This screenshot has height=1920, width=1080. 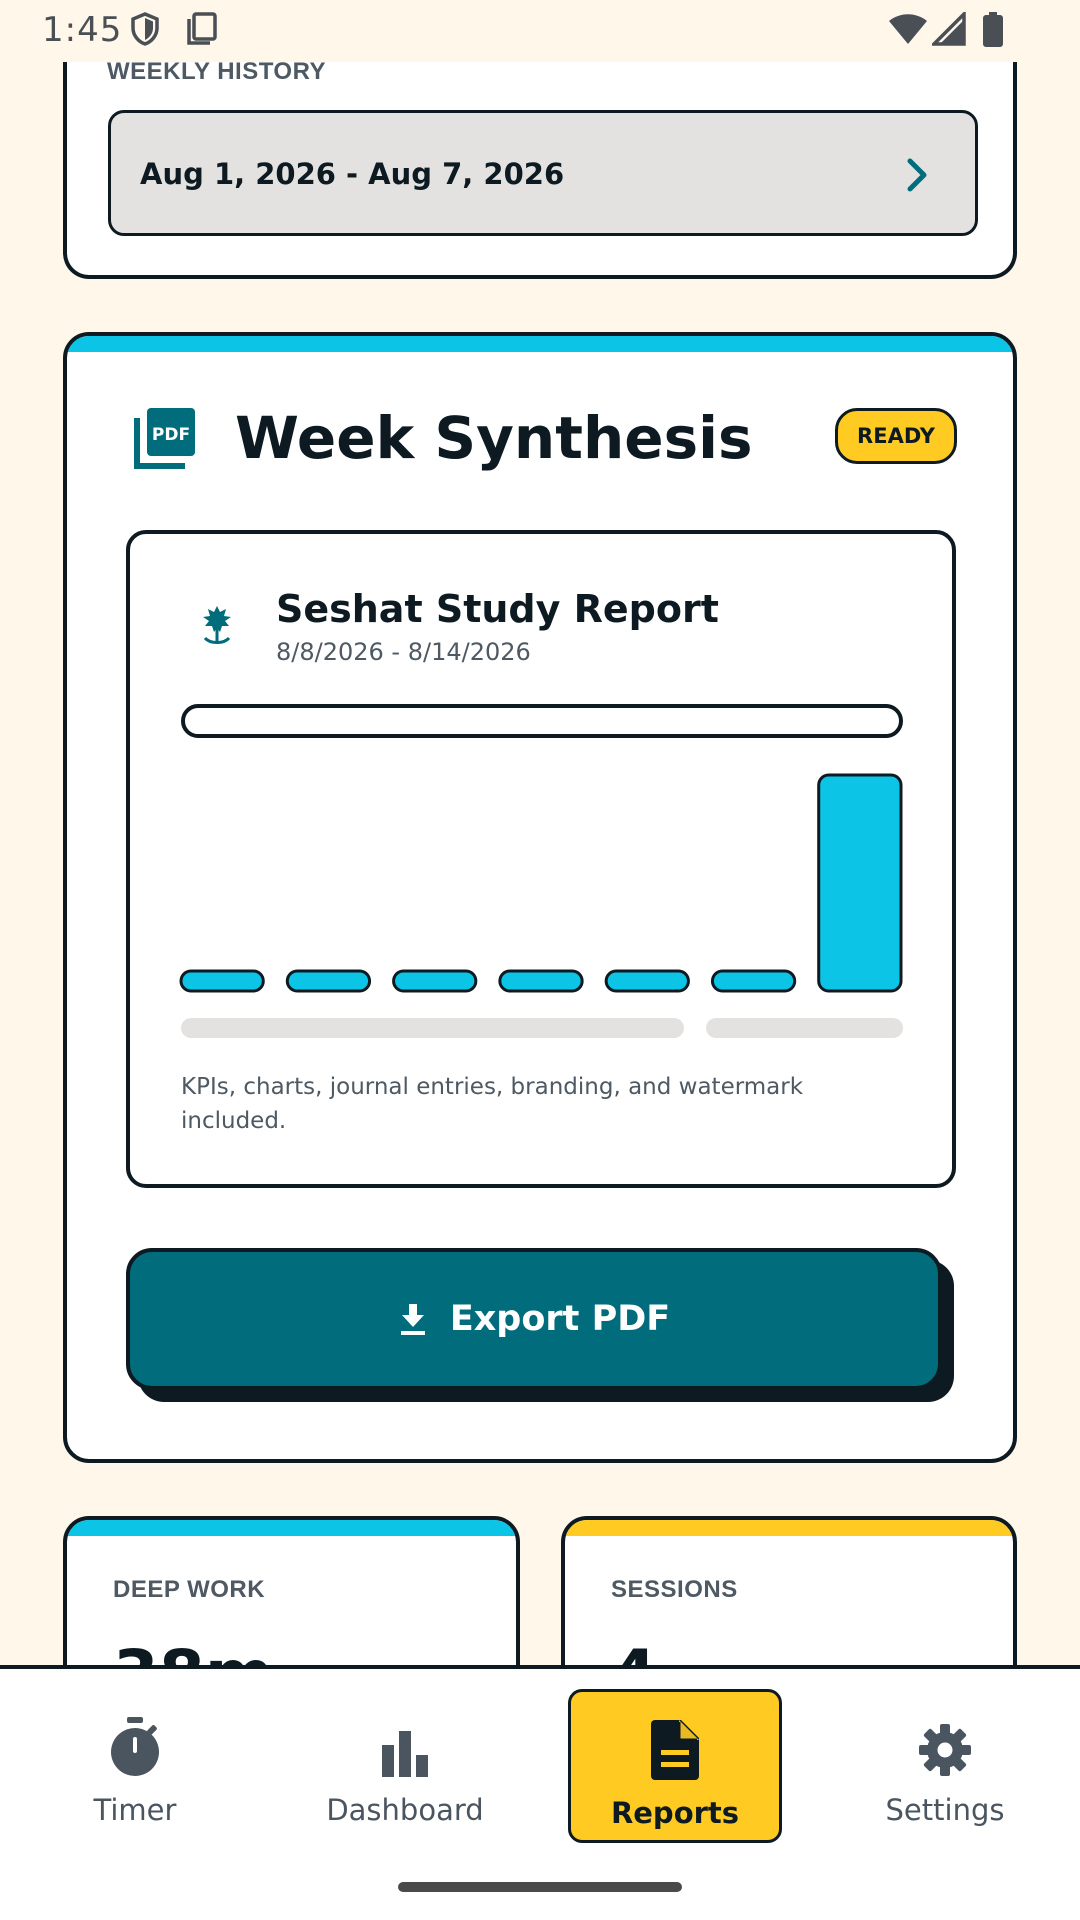 I want to click on stopwatch-icon, so click(x=135, y=1740).